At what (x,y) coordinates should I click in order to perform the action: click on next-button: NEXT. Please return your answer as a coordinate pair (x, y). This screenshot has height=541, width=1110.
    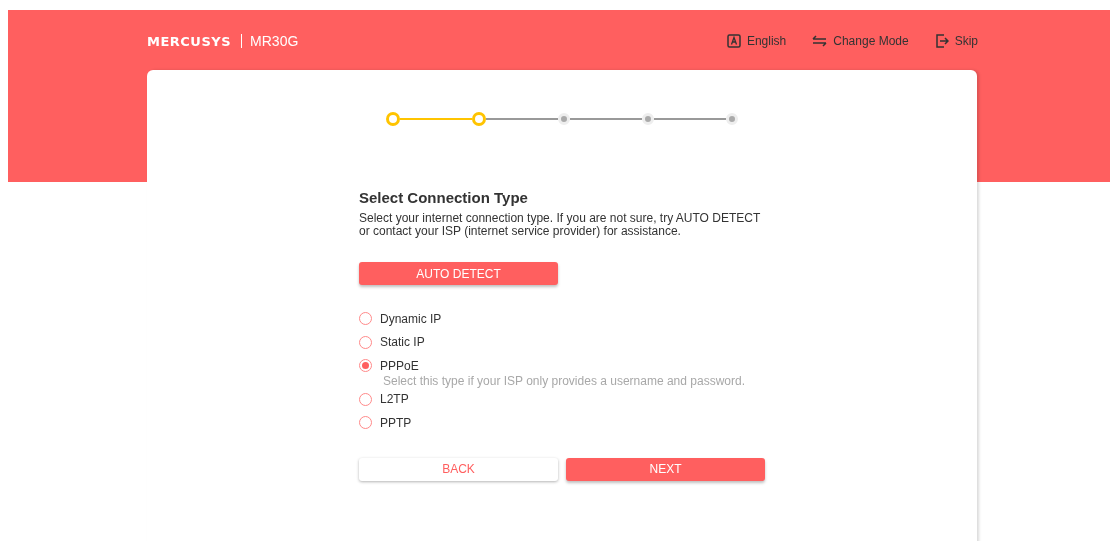
    Looking at the image, I should click on (665, 469).